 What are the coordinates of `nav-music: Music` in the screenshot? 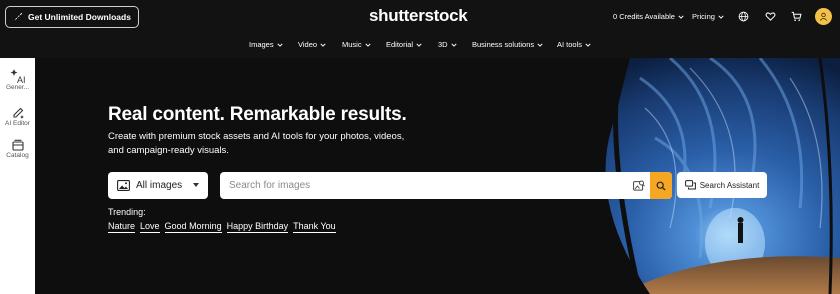 It's located at (356, 44).